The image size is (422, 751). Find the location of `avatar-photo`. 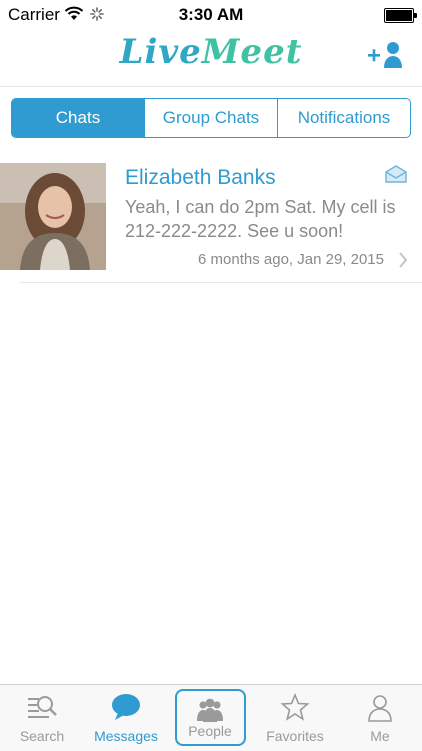

avatar-photo is located at coordinates (53, 216).